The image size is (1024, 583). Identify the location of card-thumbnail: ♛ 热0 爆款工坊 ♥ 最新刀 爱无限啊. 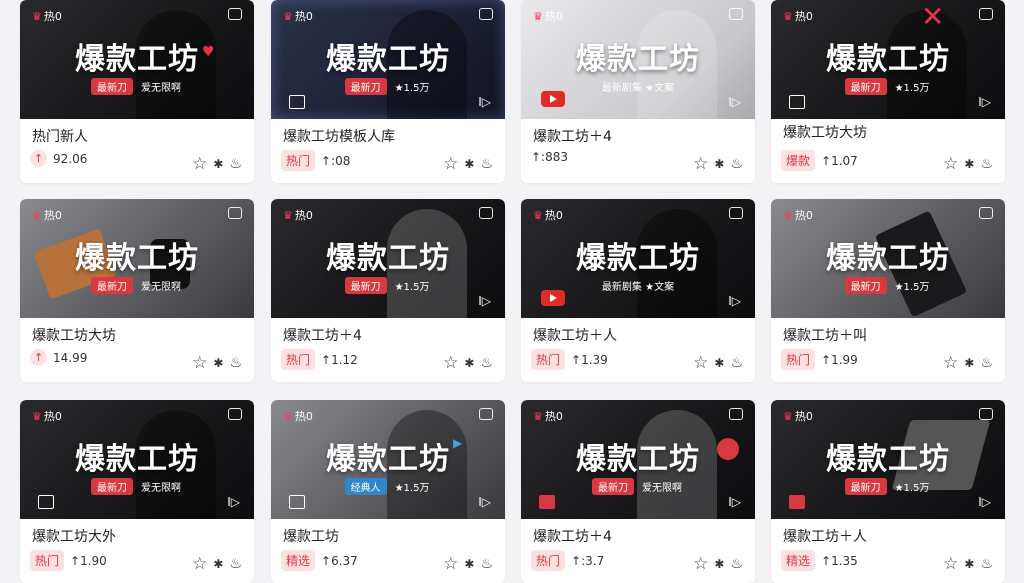
(137, 59).